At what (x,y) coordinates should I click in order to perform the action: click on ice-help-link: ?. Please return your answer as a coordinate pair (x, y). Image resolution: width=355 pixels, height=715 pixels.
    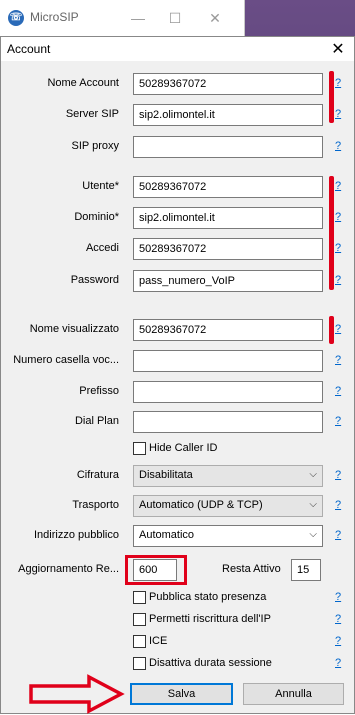
    Looking at the image, I should click on (338, 641).